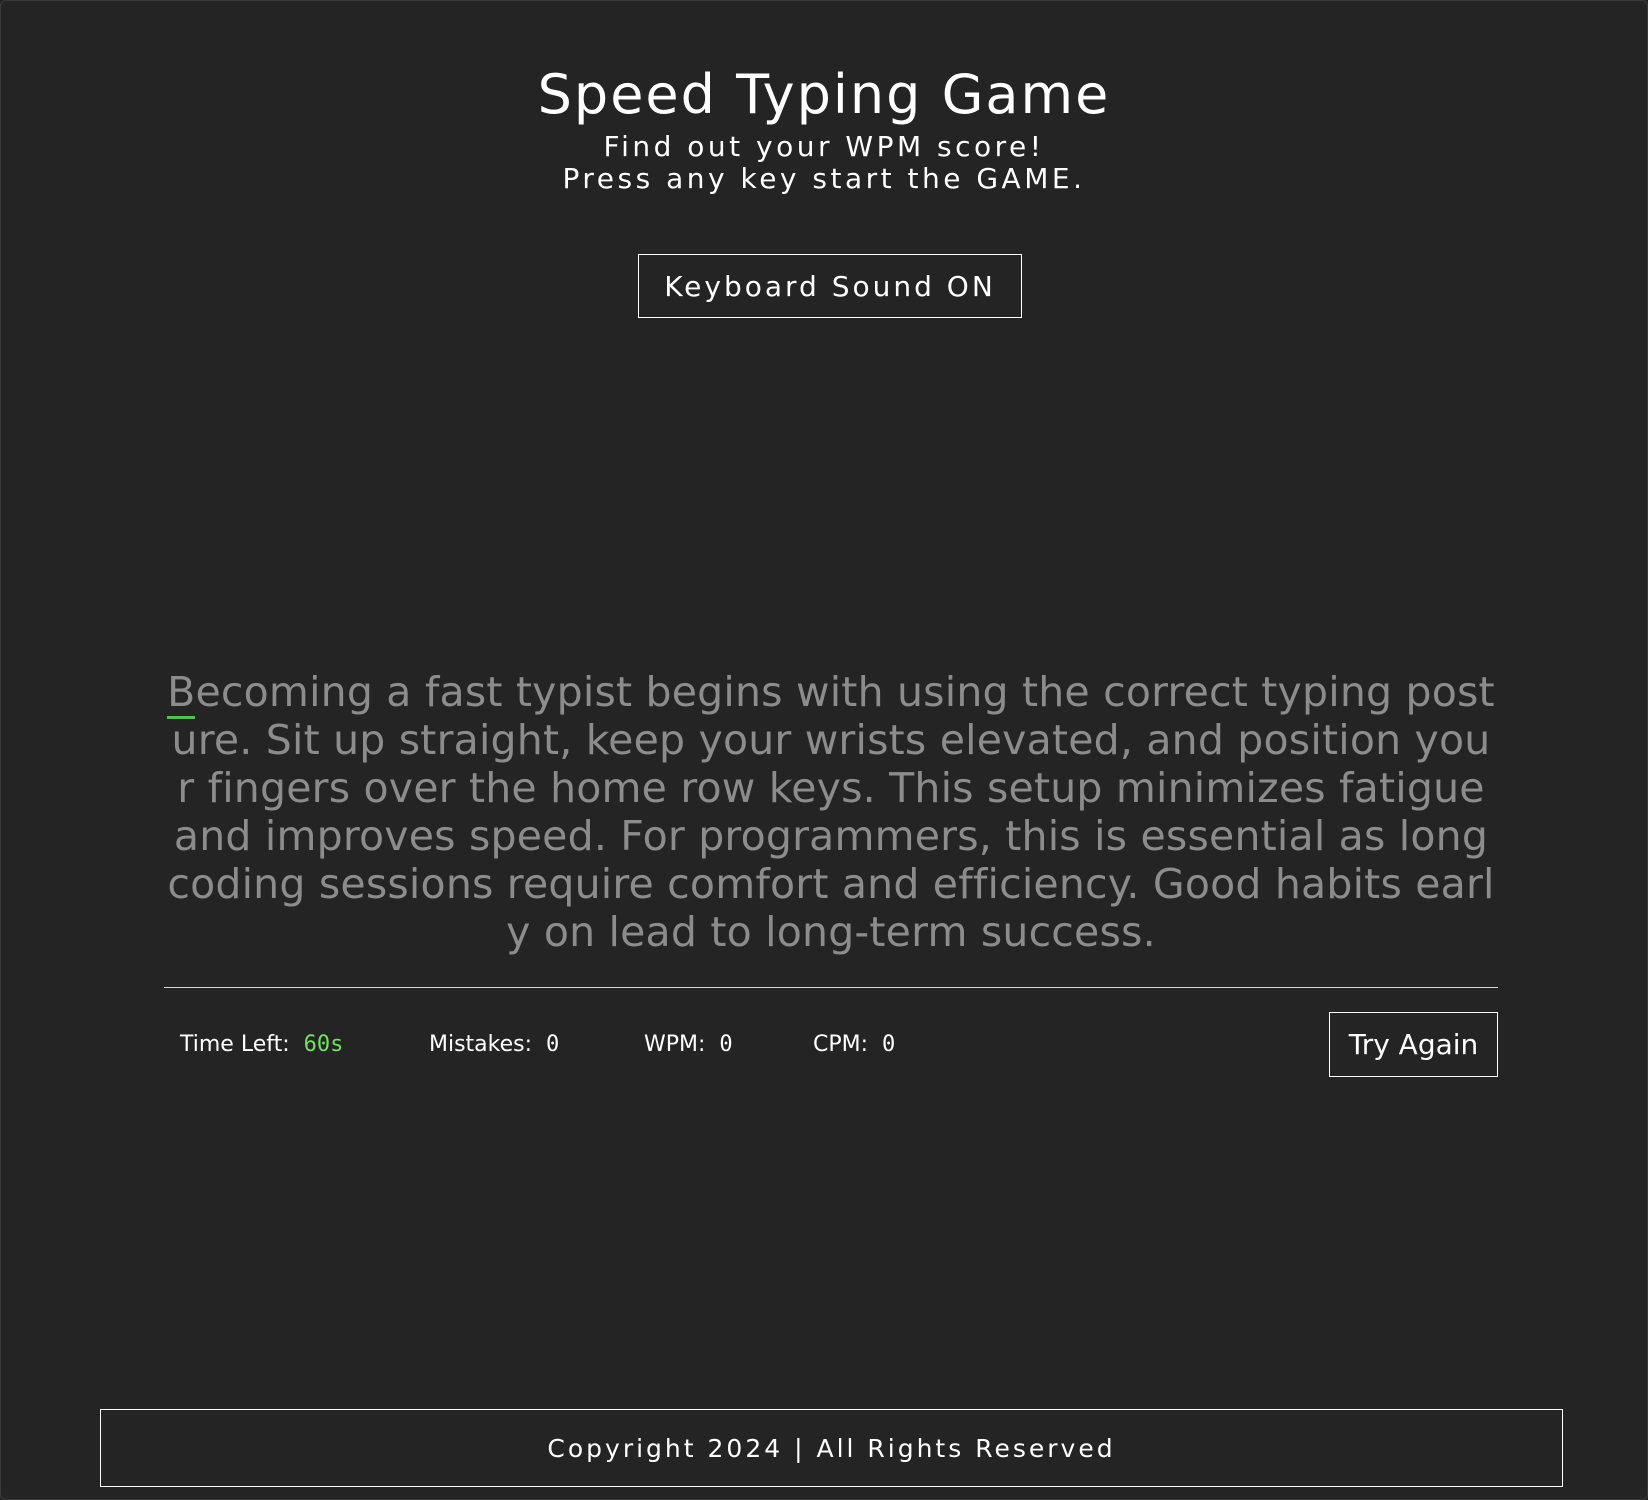 The height and width of the screenshot is (1500, 1648). What do you see at coordinates (841, 1044) in the screenshot?
I see `cpm-label: CPM:` at bounding box center [841, 1044].